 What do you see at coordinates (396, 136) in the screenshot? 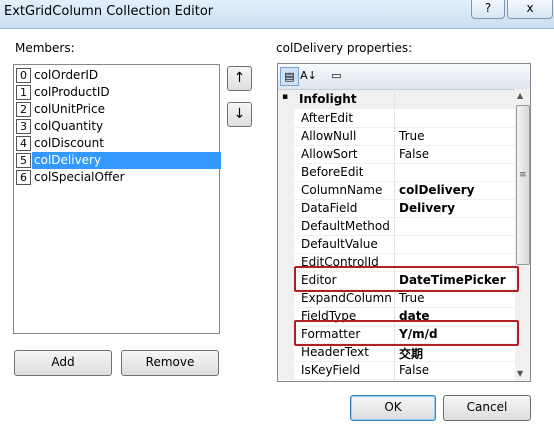
I see `property-row: AllowNull True` at bounding box center [396, 136].